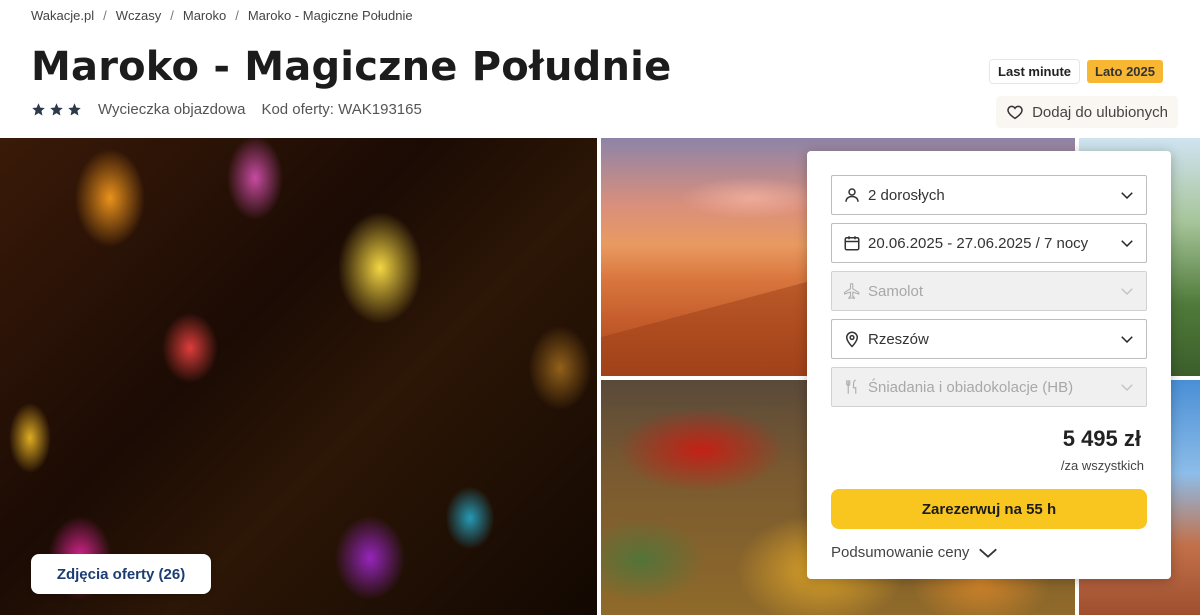  I want to click on add-to-favorites-button: Dodaj do ulubionych, so click(1087, 112).